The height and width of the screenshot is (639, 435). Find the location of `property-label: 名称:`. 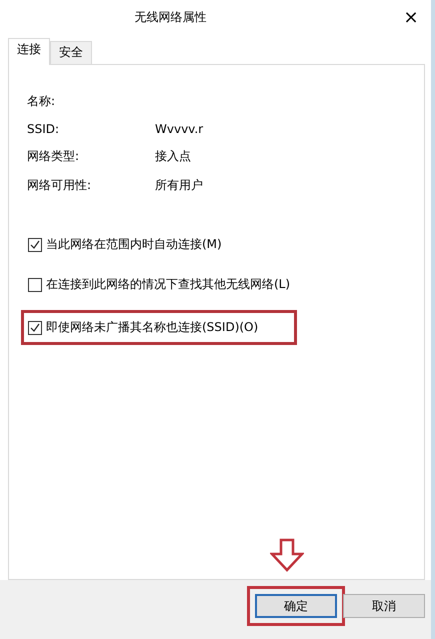

property-label: 名称: is located at coordinates (41, 101).